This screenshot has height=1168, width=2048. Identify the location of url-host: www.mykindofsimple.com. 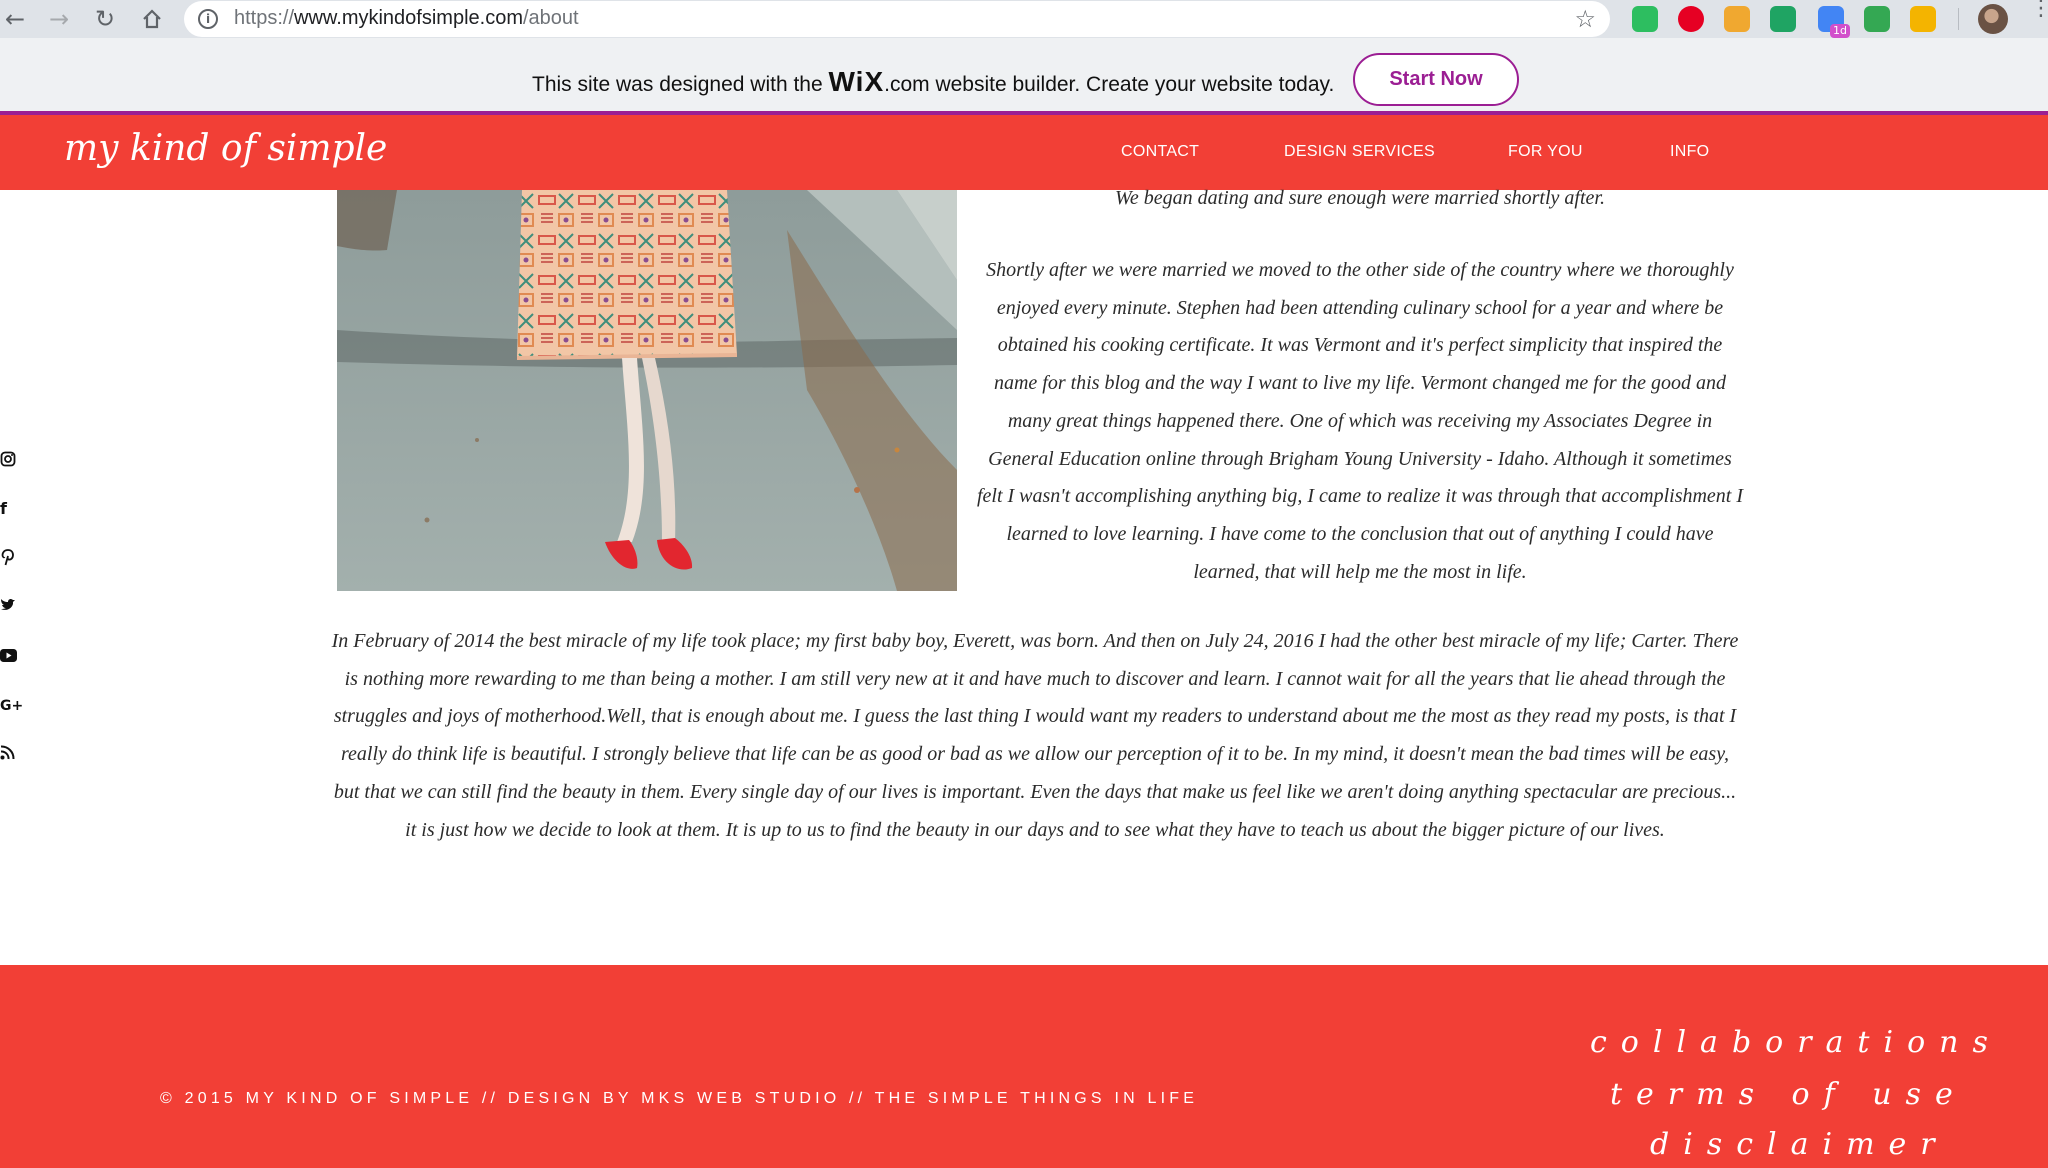
(408, 18).